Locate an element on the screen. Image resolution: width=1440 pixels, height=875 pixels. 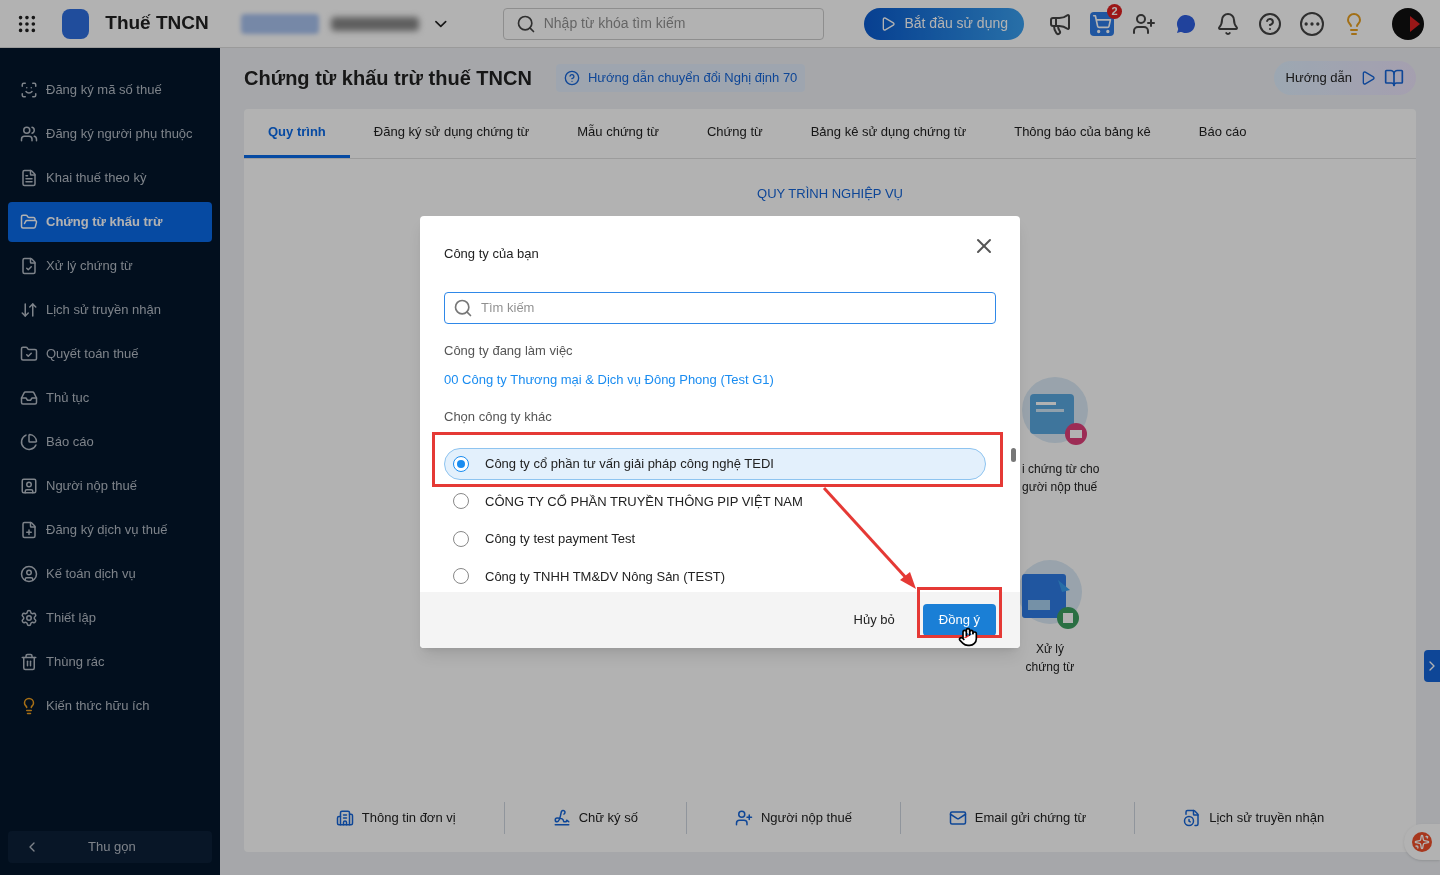
quick-link: Email gửi chứng từ is located at coordinates (1017, 818).